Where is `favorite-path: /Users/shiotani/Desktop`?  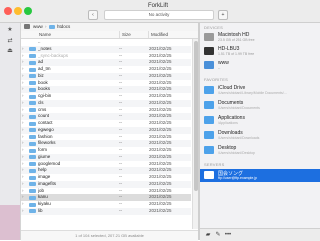 favorite-path: /Users/shiotani/Desktop is located at coordinates (236, 153).